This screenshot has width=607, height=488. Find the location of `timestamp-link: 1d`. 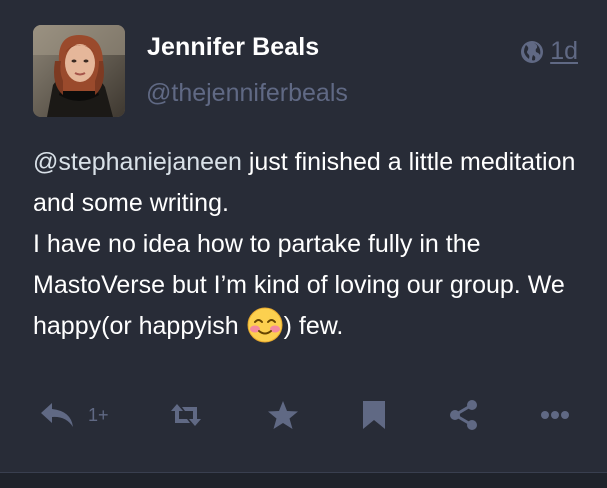

timestamp-link: 1d is located at coordinates (564, 51).